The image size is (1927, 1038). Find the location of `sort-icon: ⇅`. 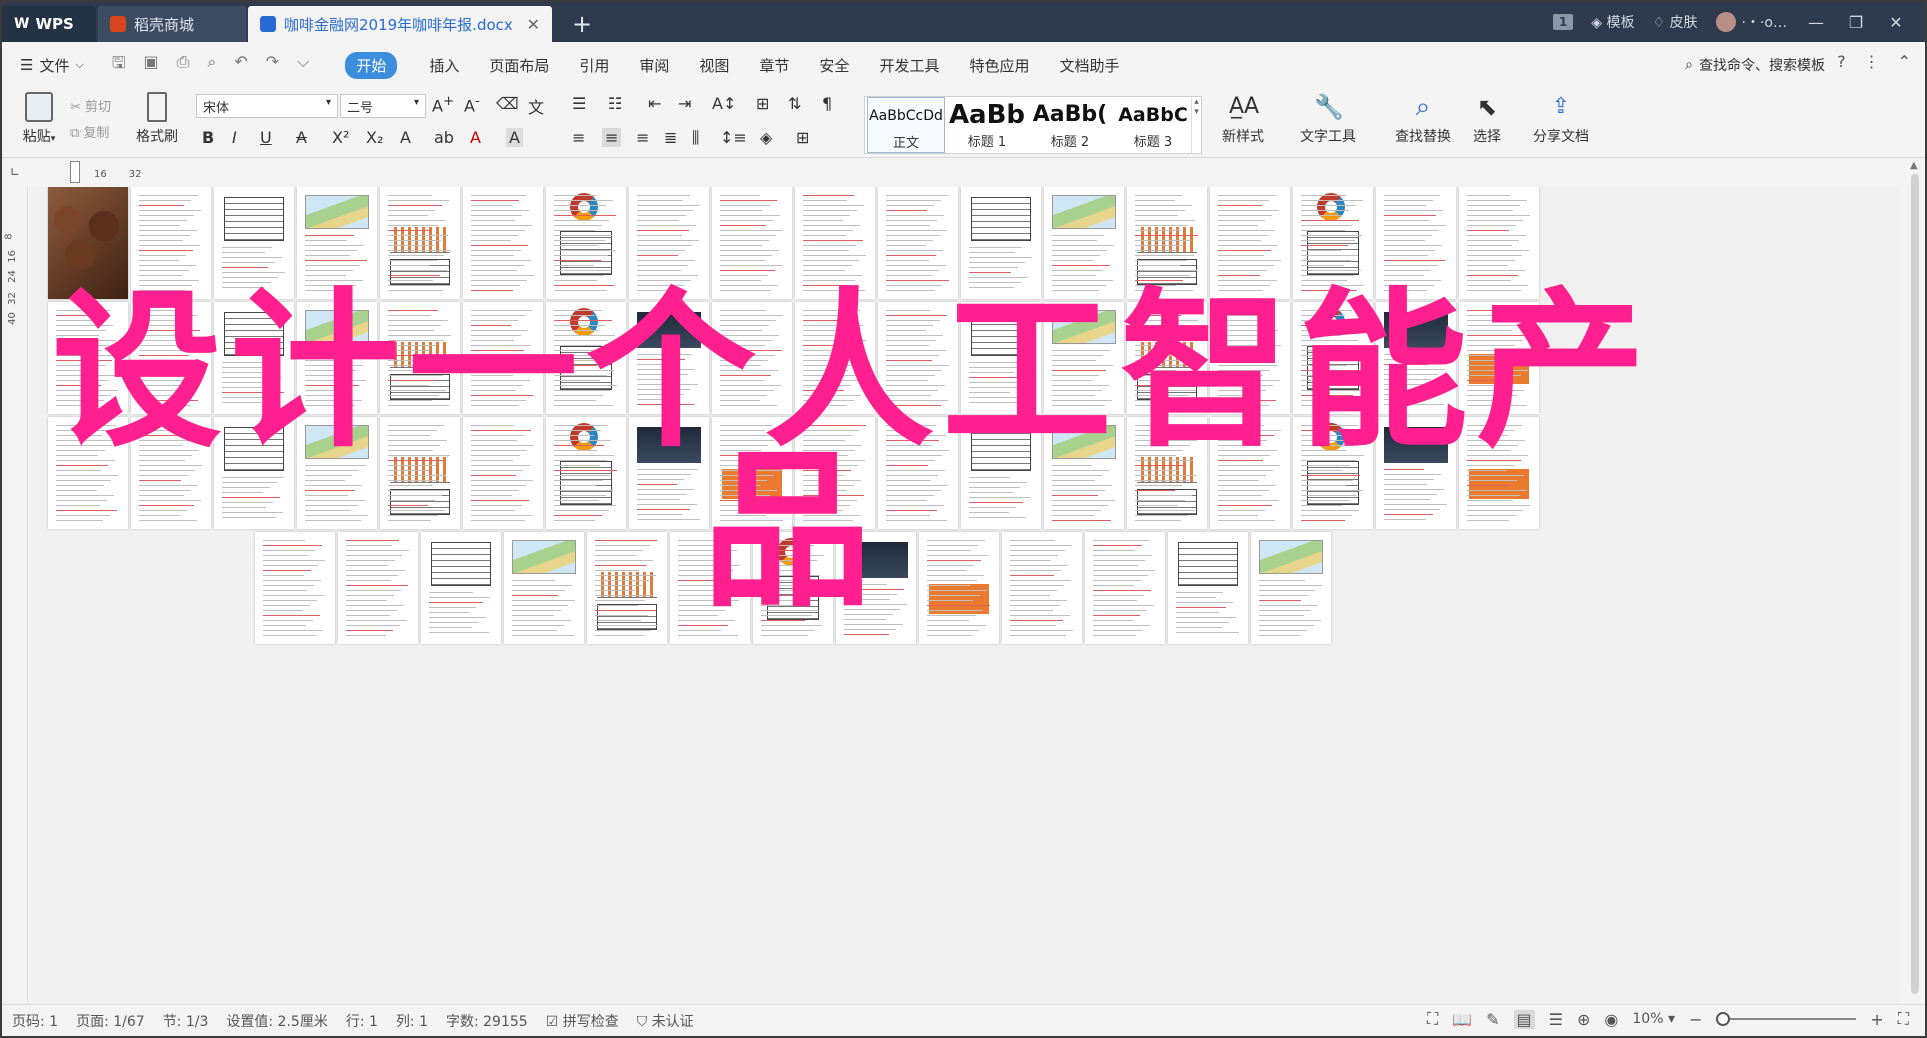

sort-icon: ⇅ is located at coordinates (794, 103).